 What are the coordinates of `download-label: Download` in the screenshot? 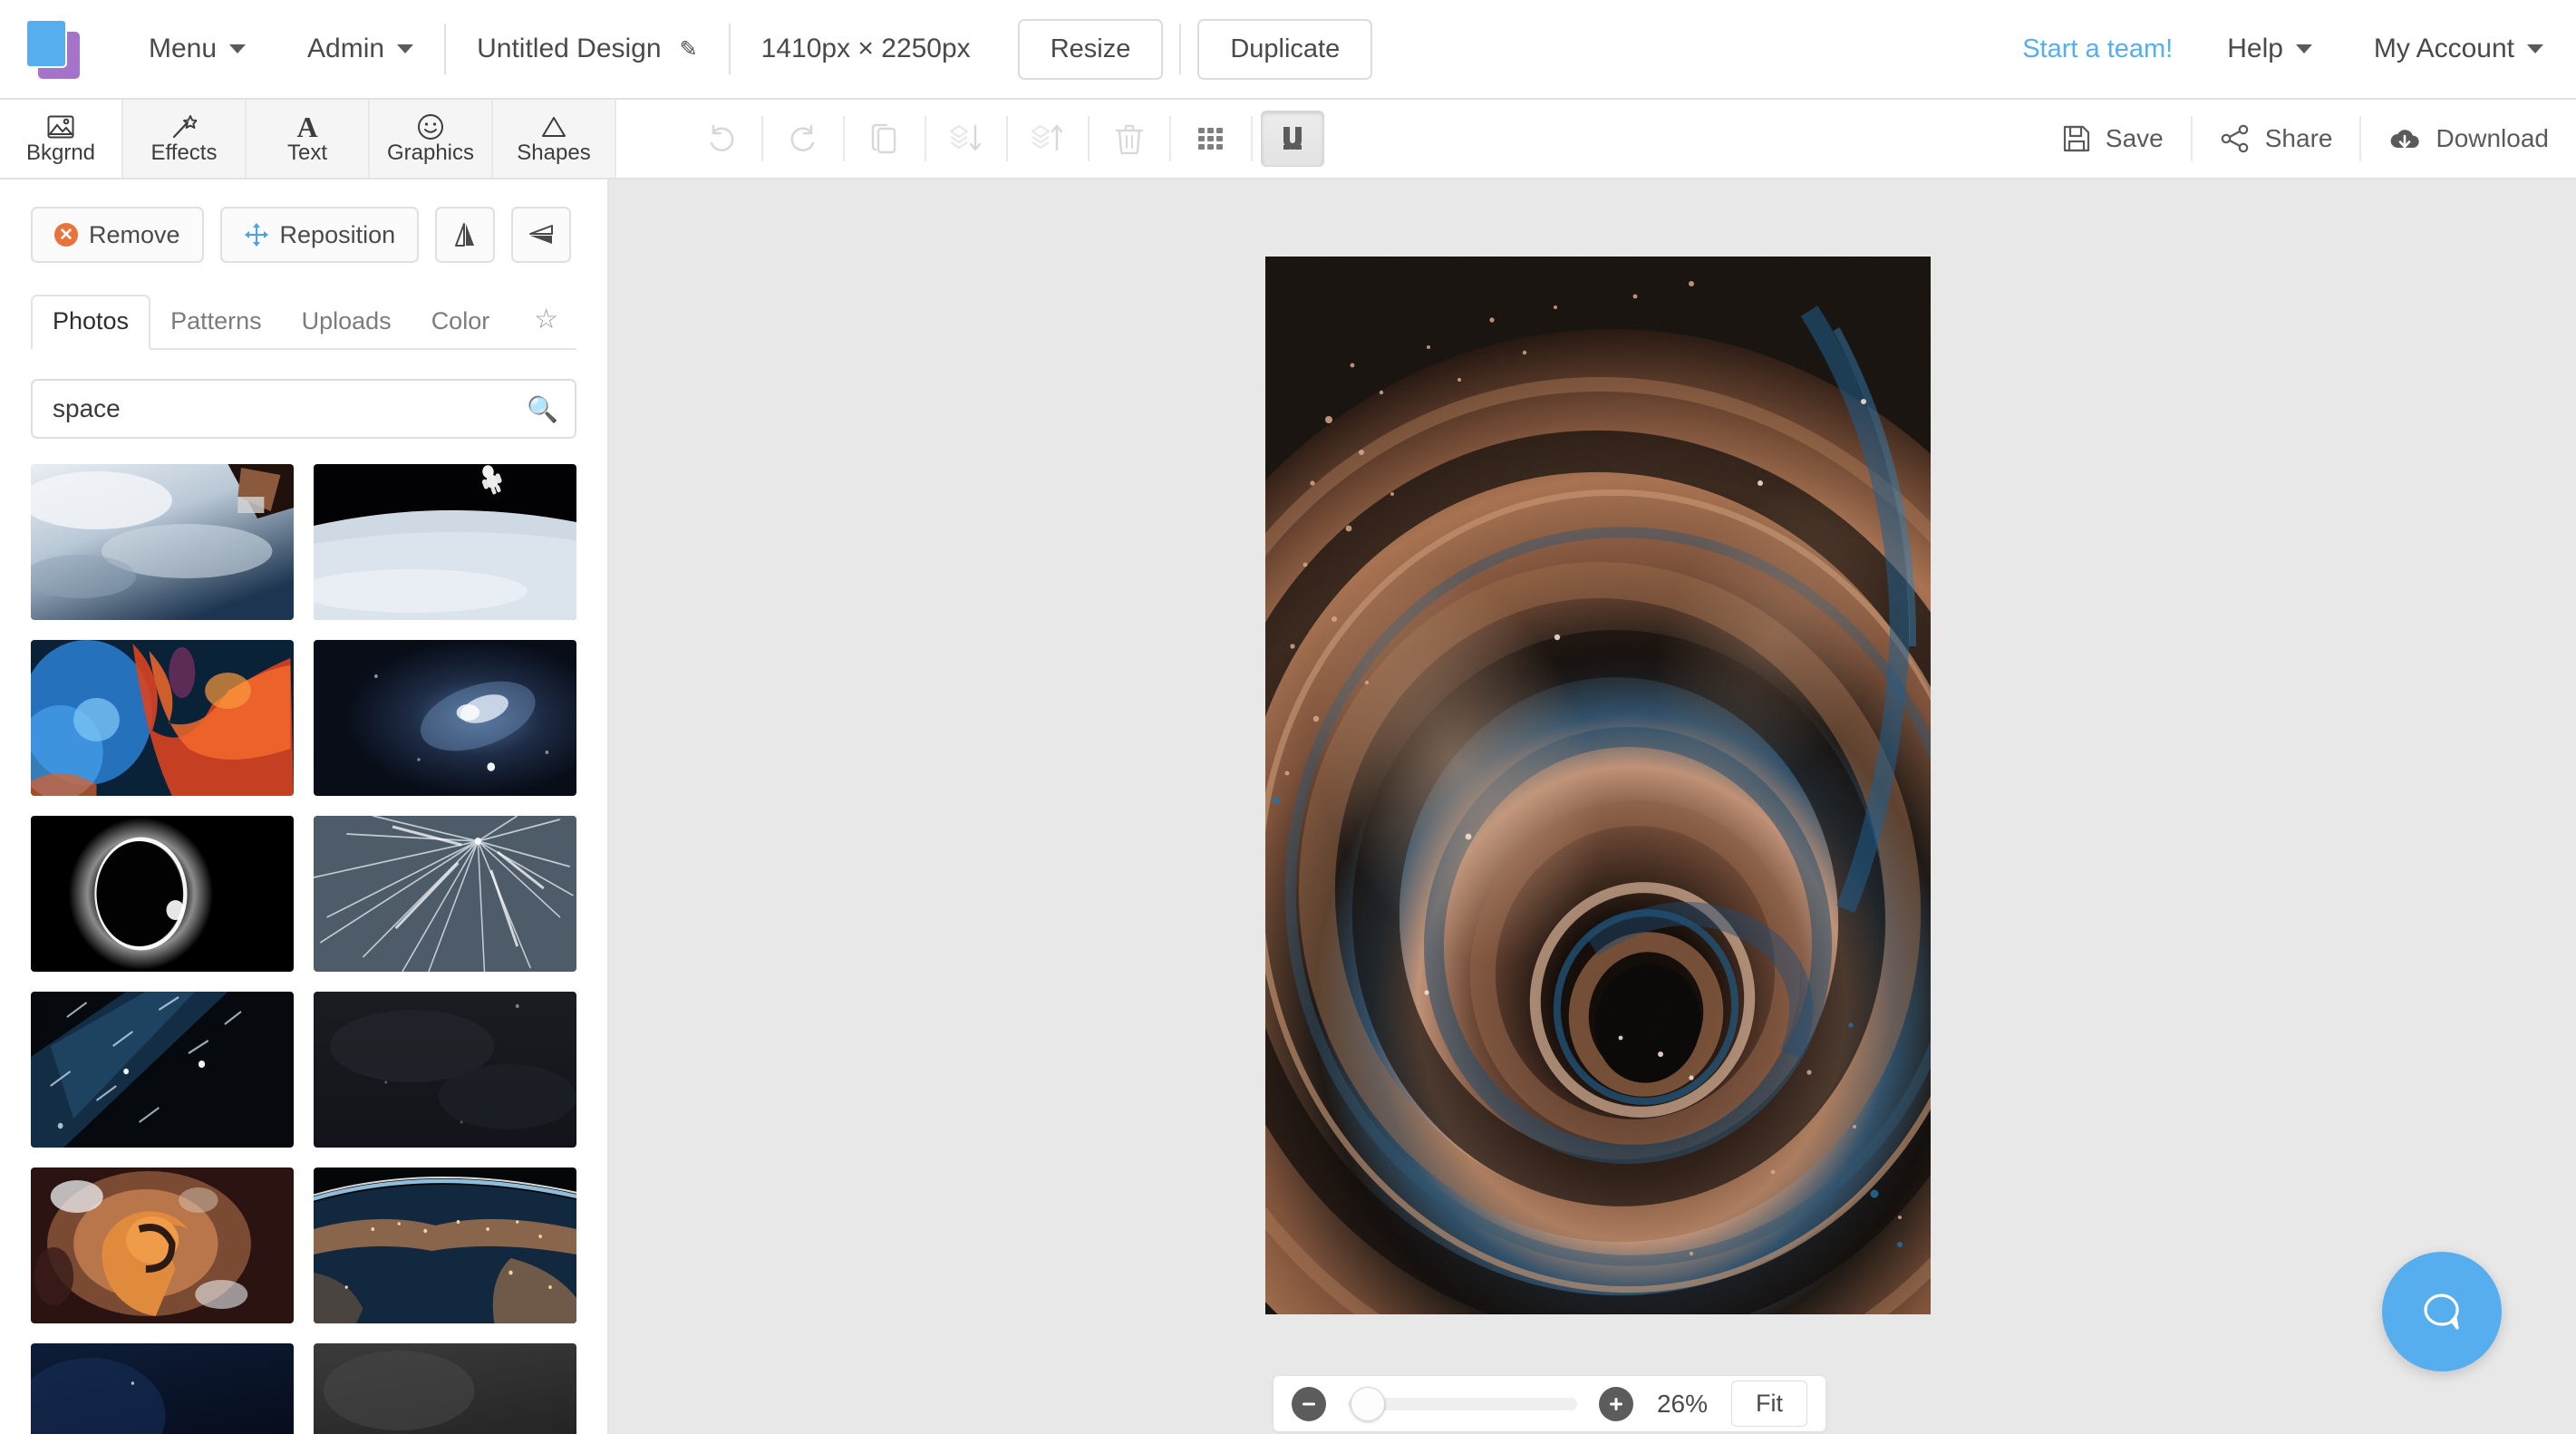 It's located at (2492, 138).